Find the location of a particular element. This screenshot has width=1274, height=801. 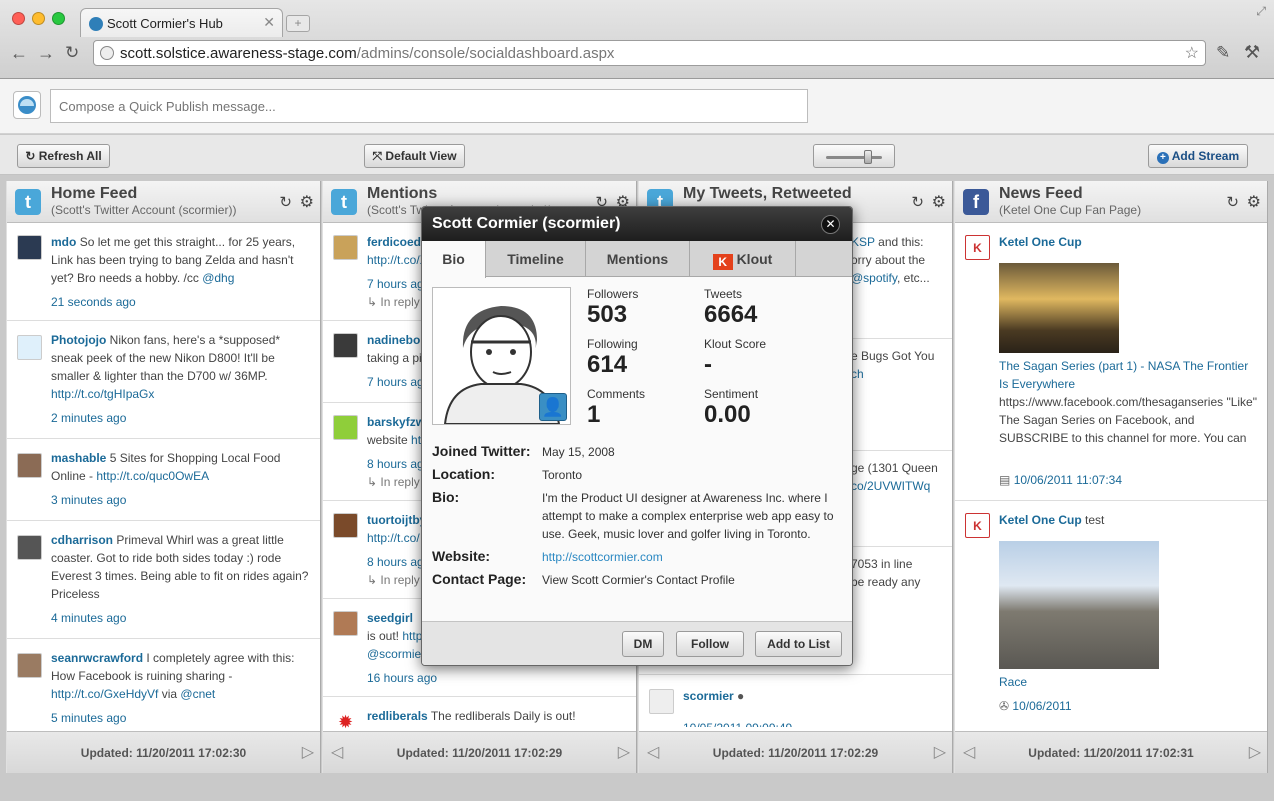

mention-link: @spotify is located at coordinates (874, 278).